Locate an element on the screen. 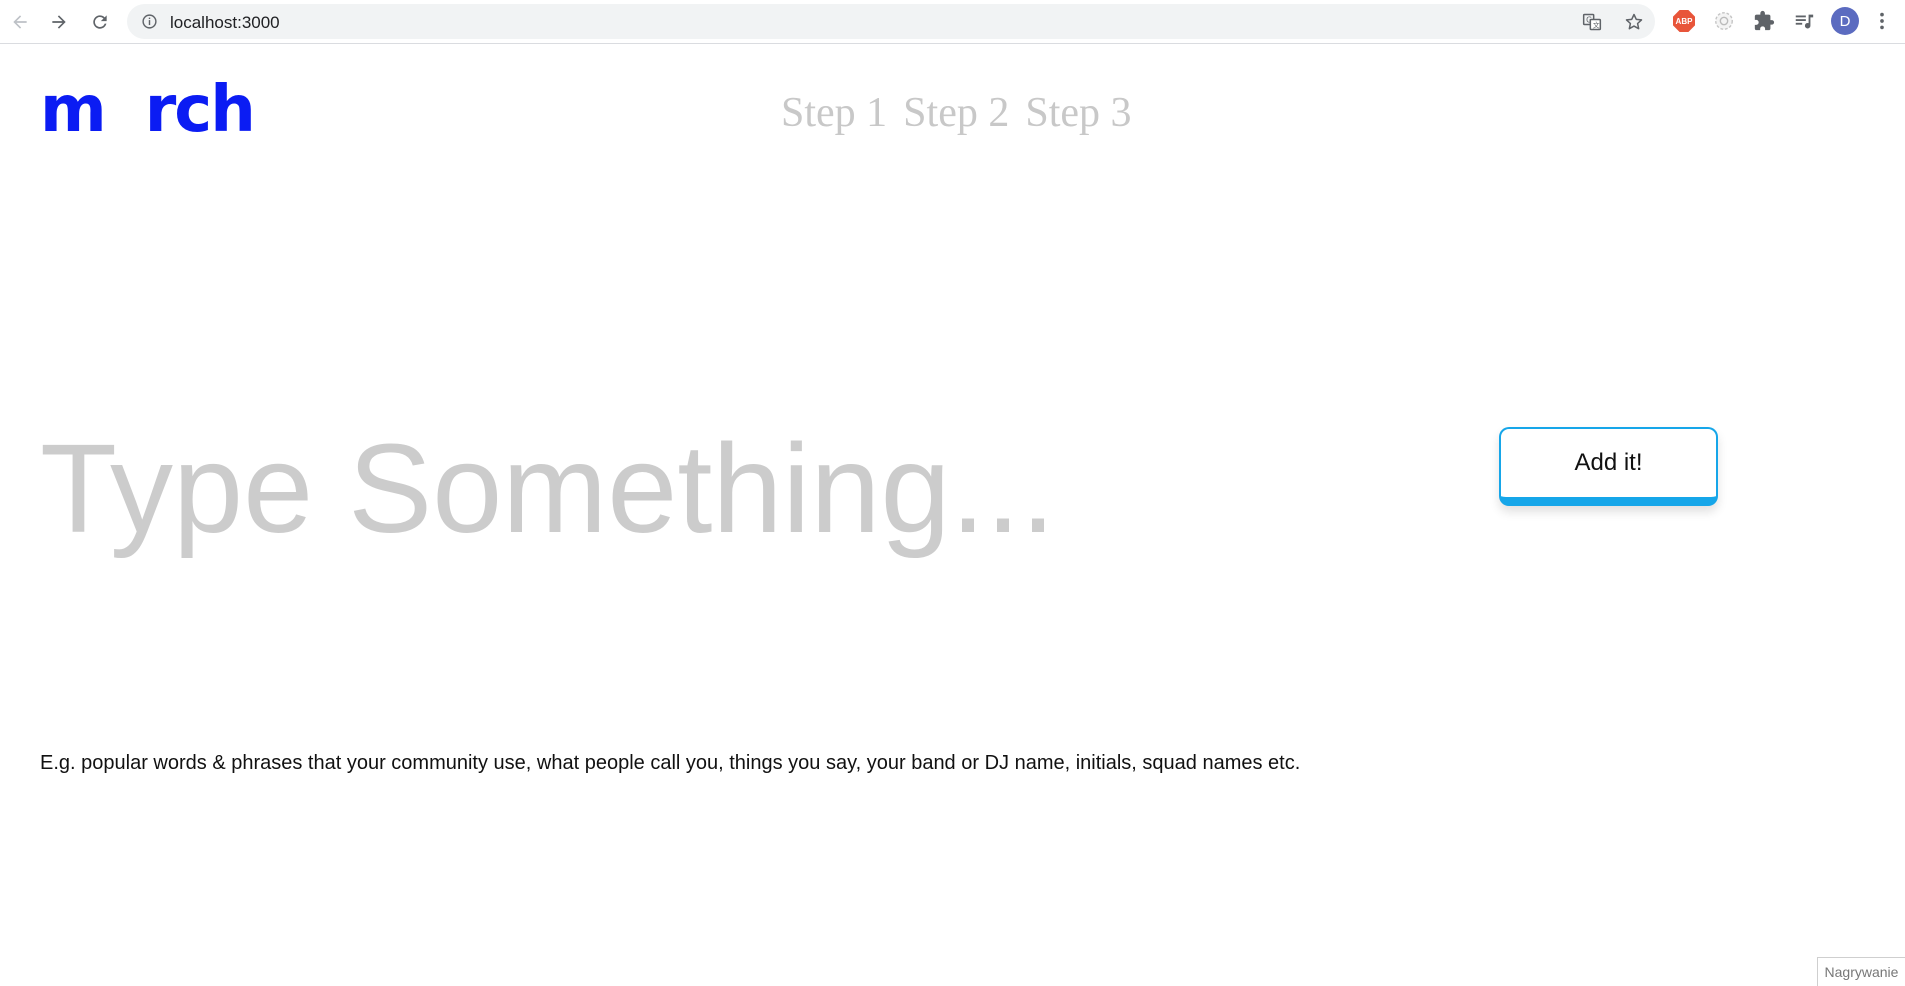 The width and height of the screenshot is (1905, 986). back-arrow-icon is located at coordinates (20, 22).